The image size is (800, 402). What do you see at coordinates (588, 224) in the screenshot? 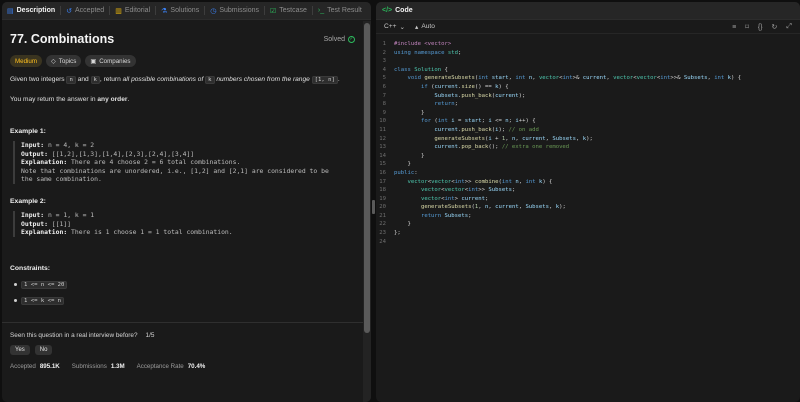
I see `code-line: 22 }` at bounding box center [588, 224].